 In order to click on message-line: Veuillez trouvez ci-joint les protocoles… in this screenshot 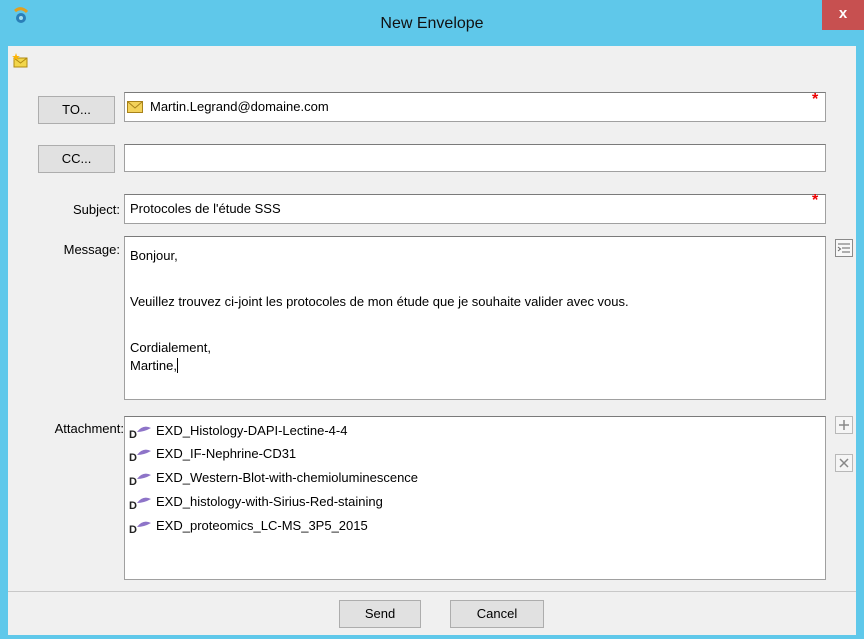, I will do `click(379, 301)`.